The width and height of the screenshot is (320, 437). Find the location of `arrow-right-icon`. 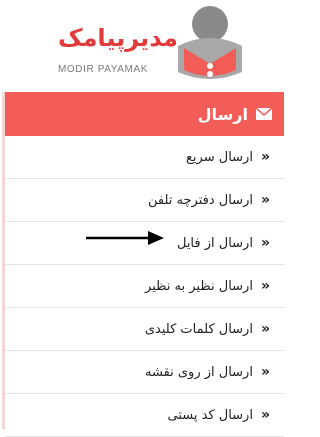

arrow-right-icon is located at coordinates (125, 238).